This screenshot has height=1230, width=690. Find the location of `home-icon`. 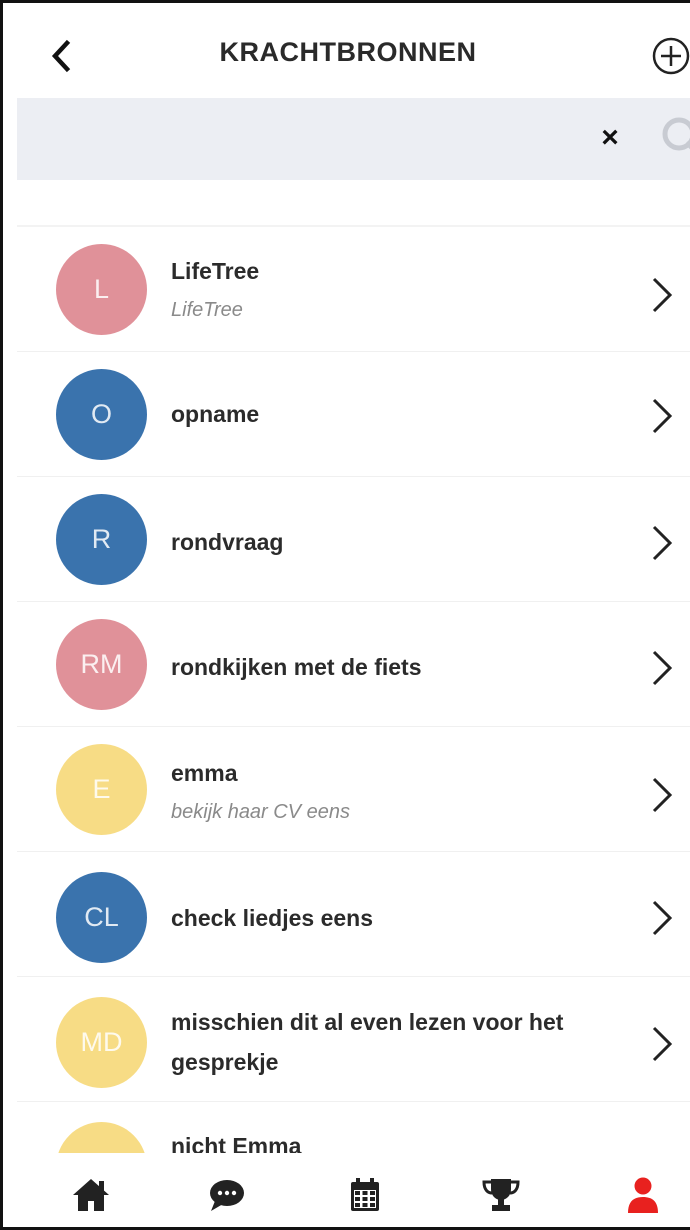

home-icon is located at coordinates (91, 1195).